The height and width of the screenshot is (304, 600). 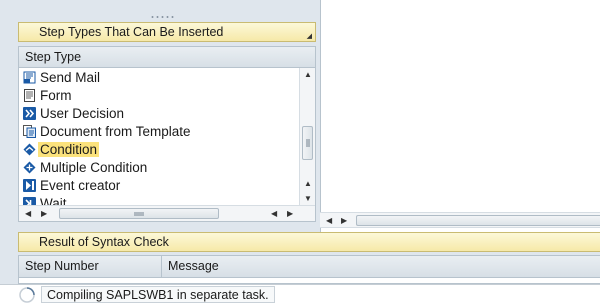 I want to click on step-type-document-from-template: Document from Template, so click(x=160, y=131).